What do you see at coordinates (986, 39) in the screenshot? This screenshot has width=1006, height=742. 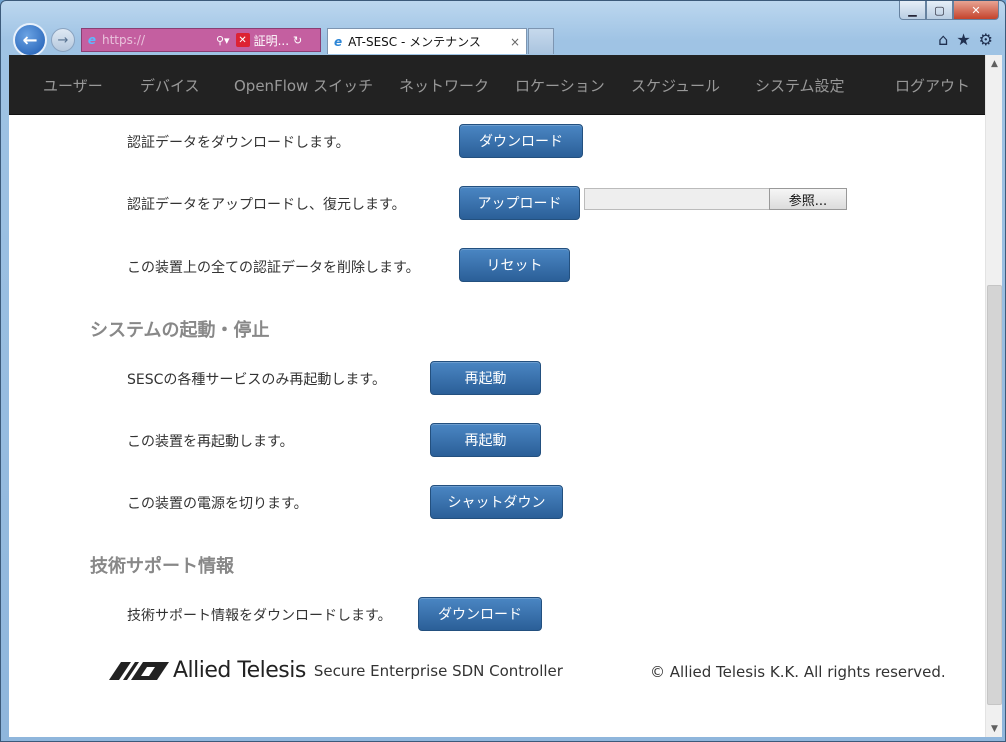 I see `gear-icon: ⚙` at bounding box center [986, 39].